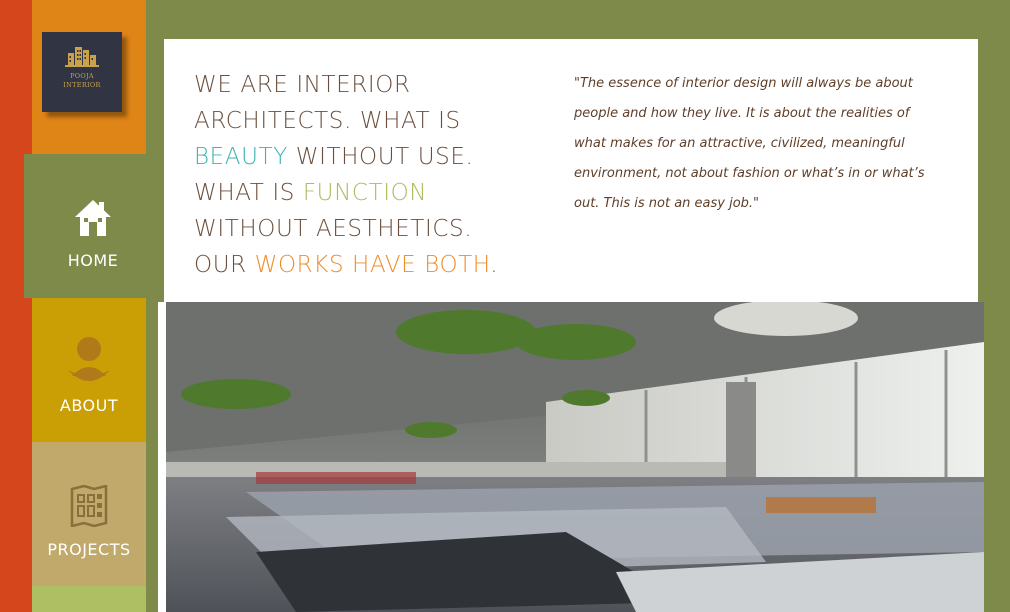  What do you see at coordinates (89, 599) in the screenshot?
I see `nav-next-item` at bounding box center [89, 599].